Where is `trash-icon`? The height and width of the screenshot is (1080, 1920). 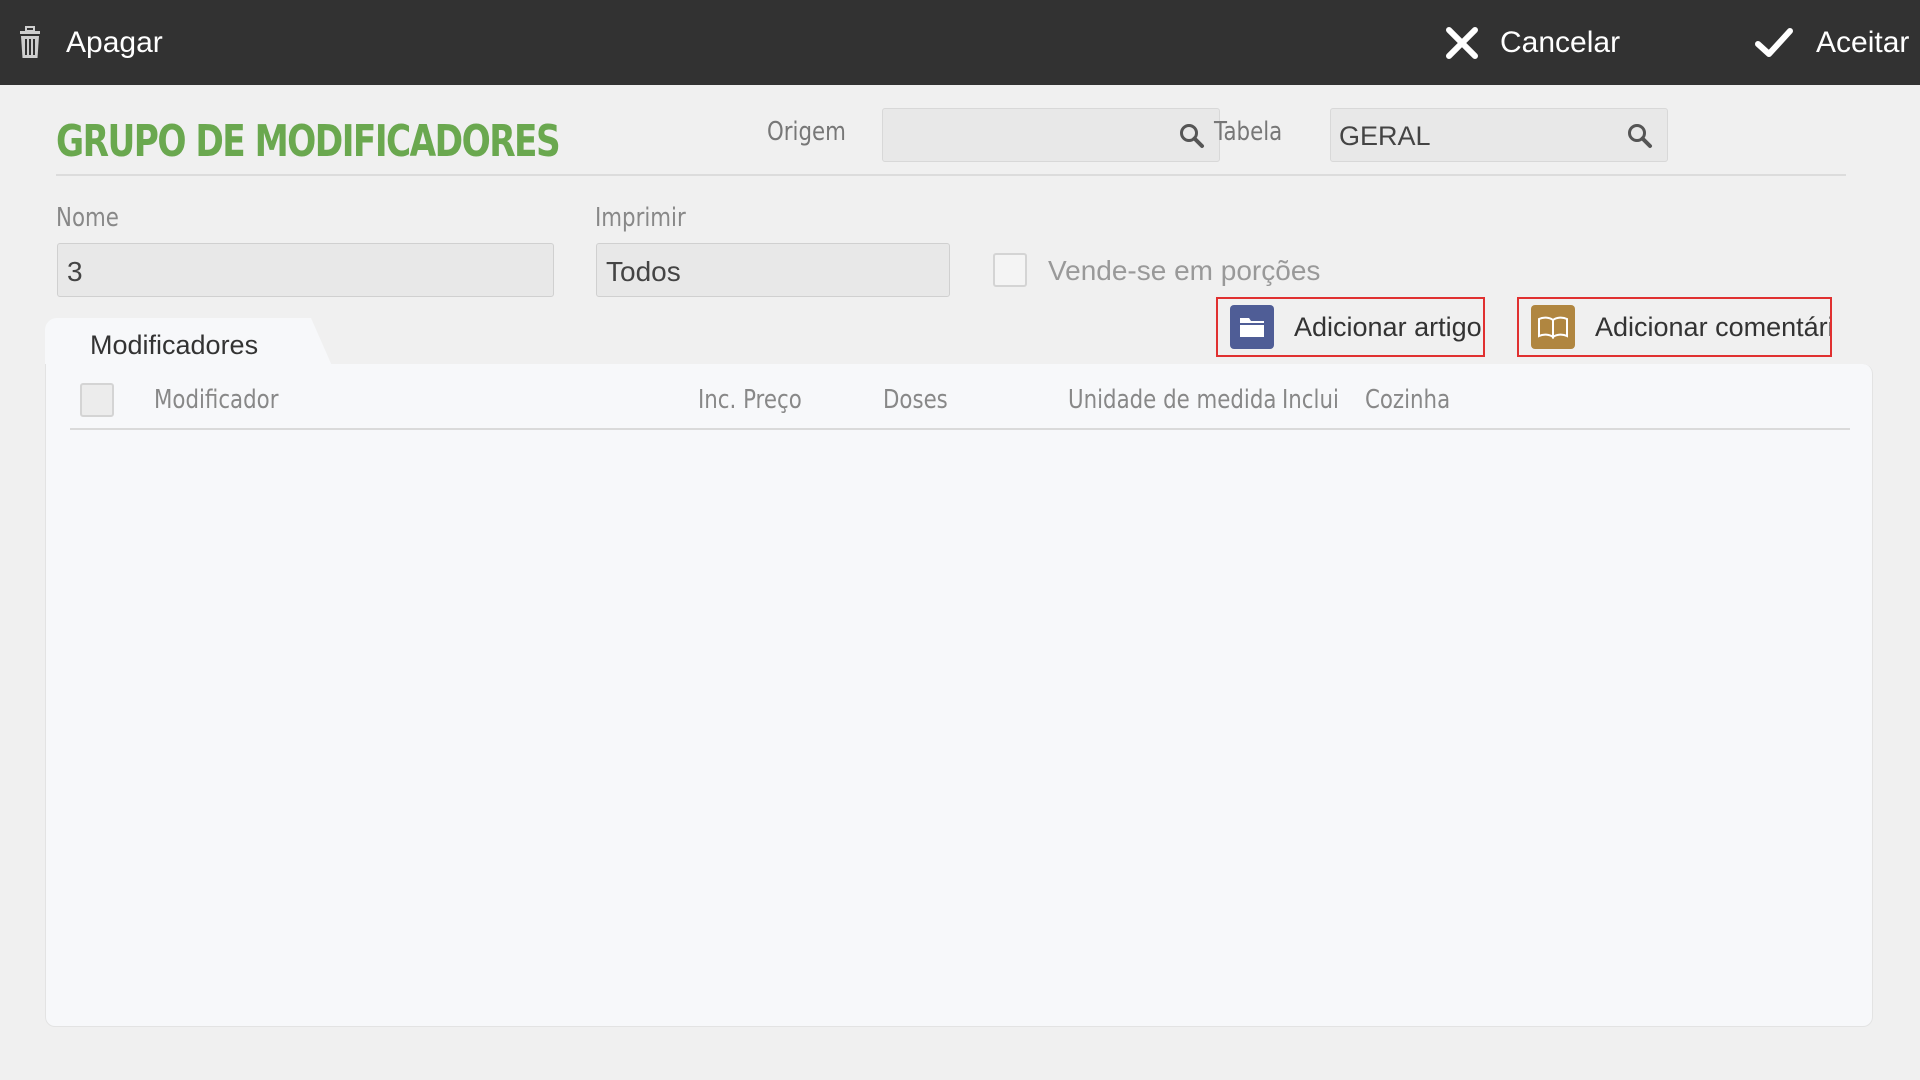 trash-icon is located at coordinates (30, 43).